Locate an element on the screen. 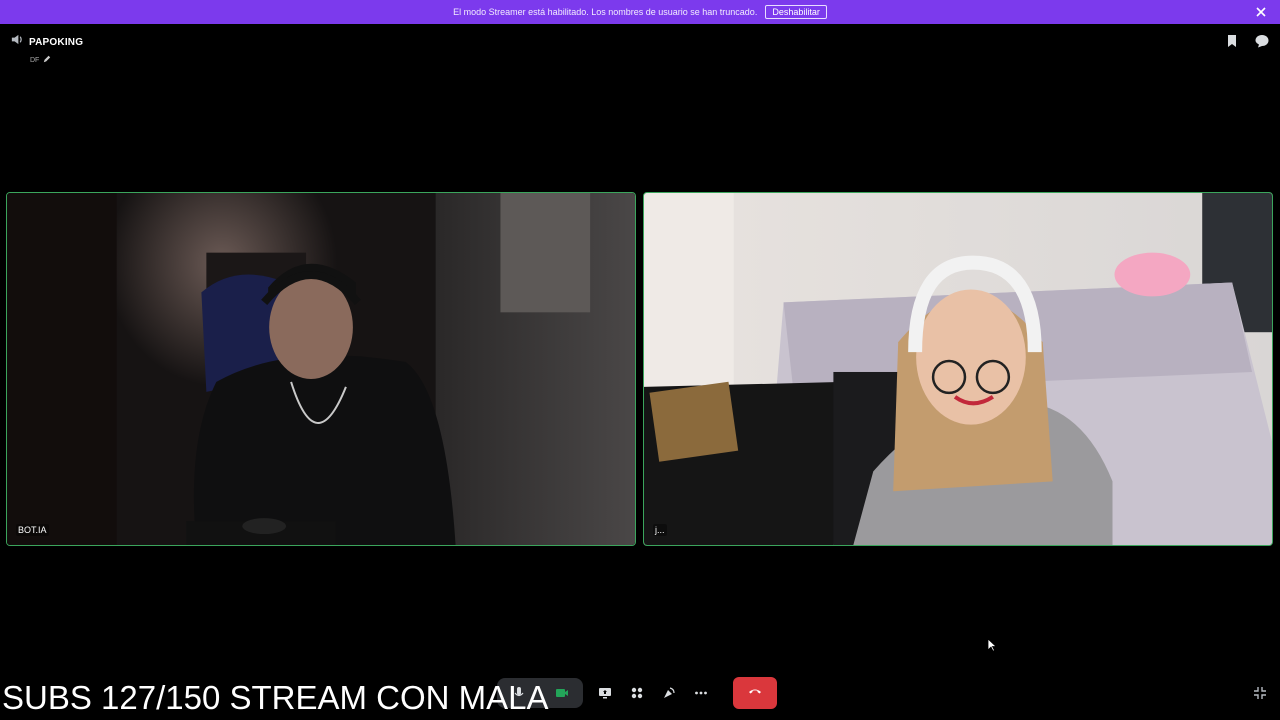 The width and height of the screenshot is (1280, 720). participant-name-label: BOT.IA is located at coordinates (32, 530).